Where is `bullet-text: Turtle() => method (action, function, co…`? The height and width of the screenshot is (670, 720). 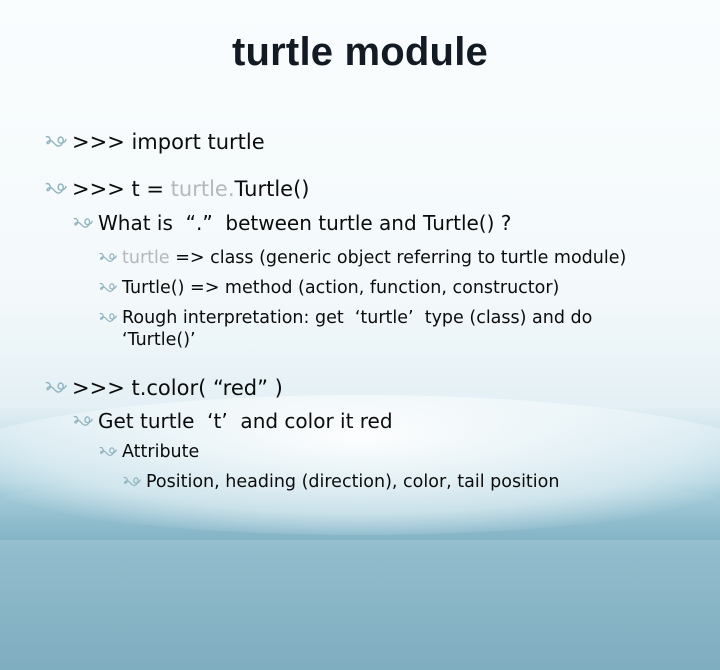 bullet-text: Turtle() => method (action, function, co… is located at coordinates (341, 288).